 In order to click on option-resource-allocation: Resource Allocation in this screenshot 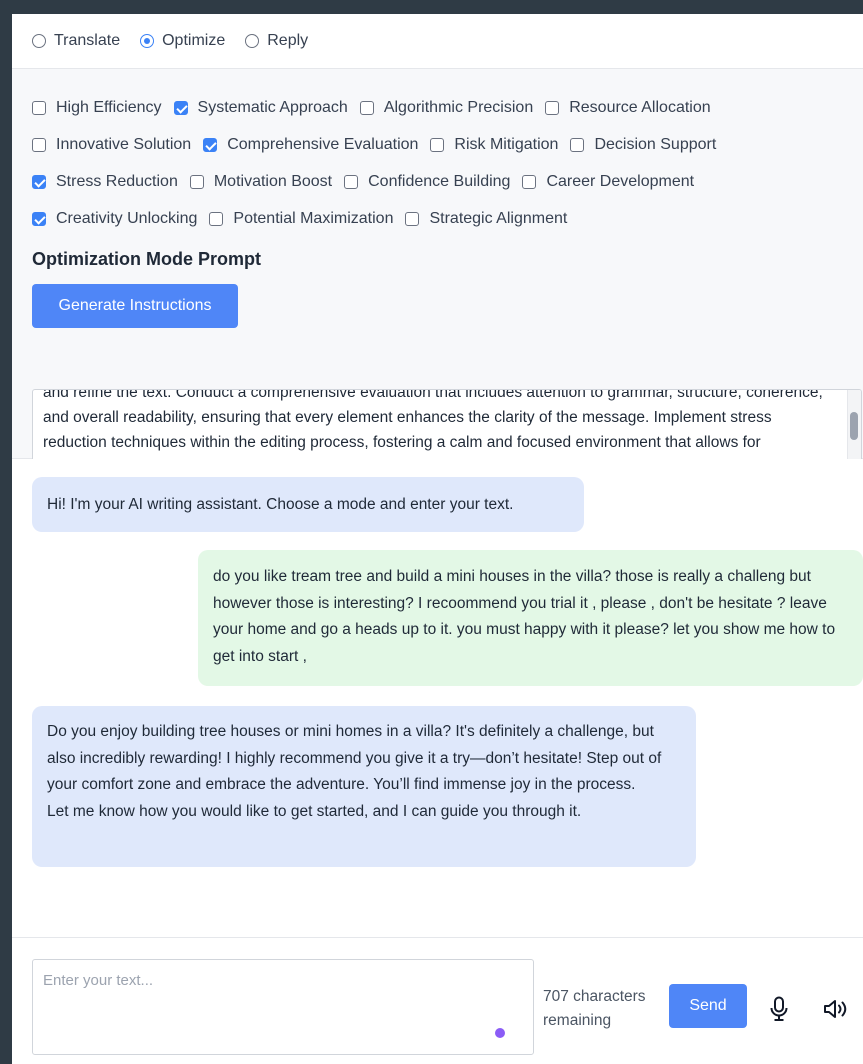, I will do `click(628, 107)`.